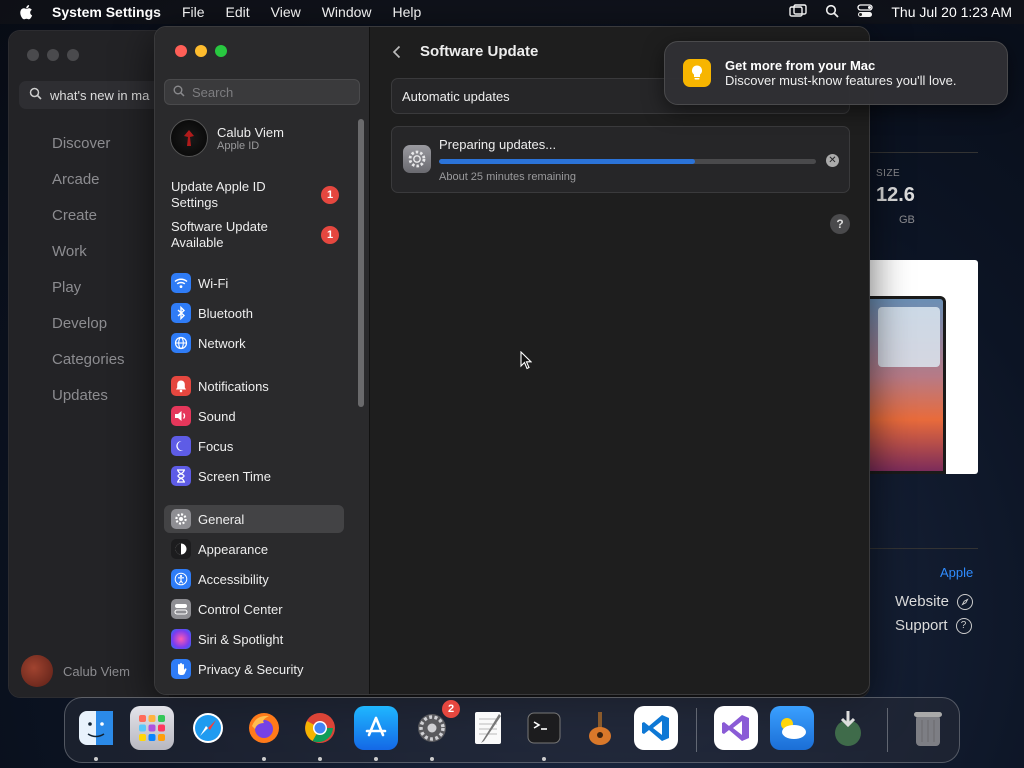 The height and width of the screenshot is (768, 1024). What do you see at coordinates (254, 519) in the screenshot?
I see `sidebar-item-general: General` at bounding box center [254, 519].